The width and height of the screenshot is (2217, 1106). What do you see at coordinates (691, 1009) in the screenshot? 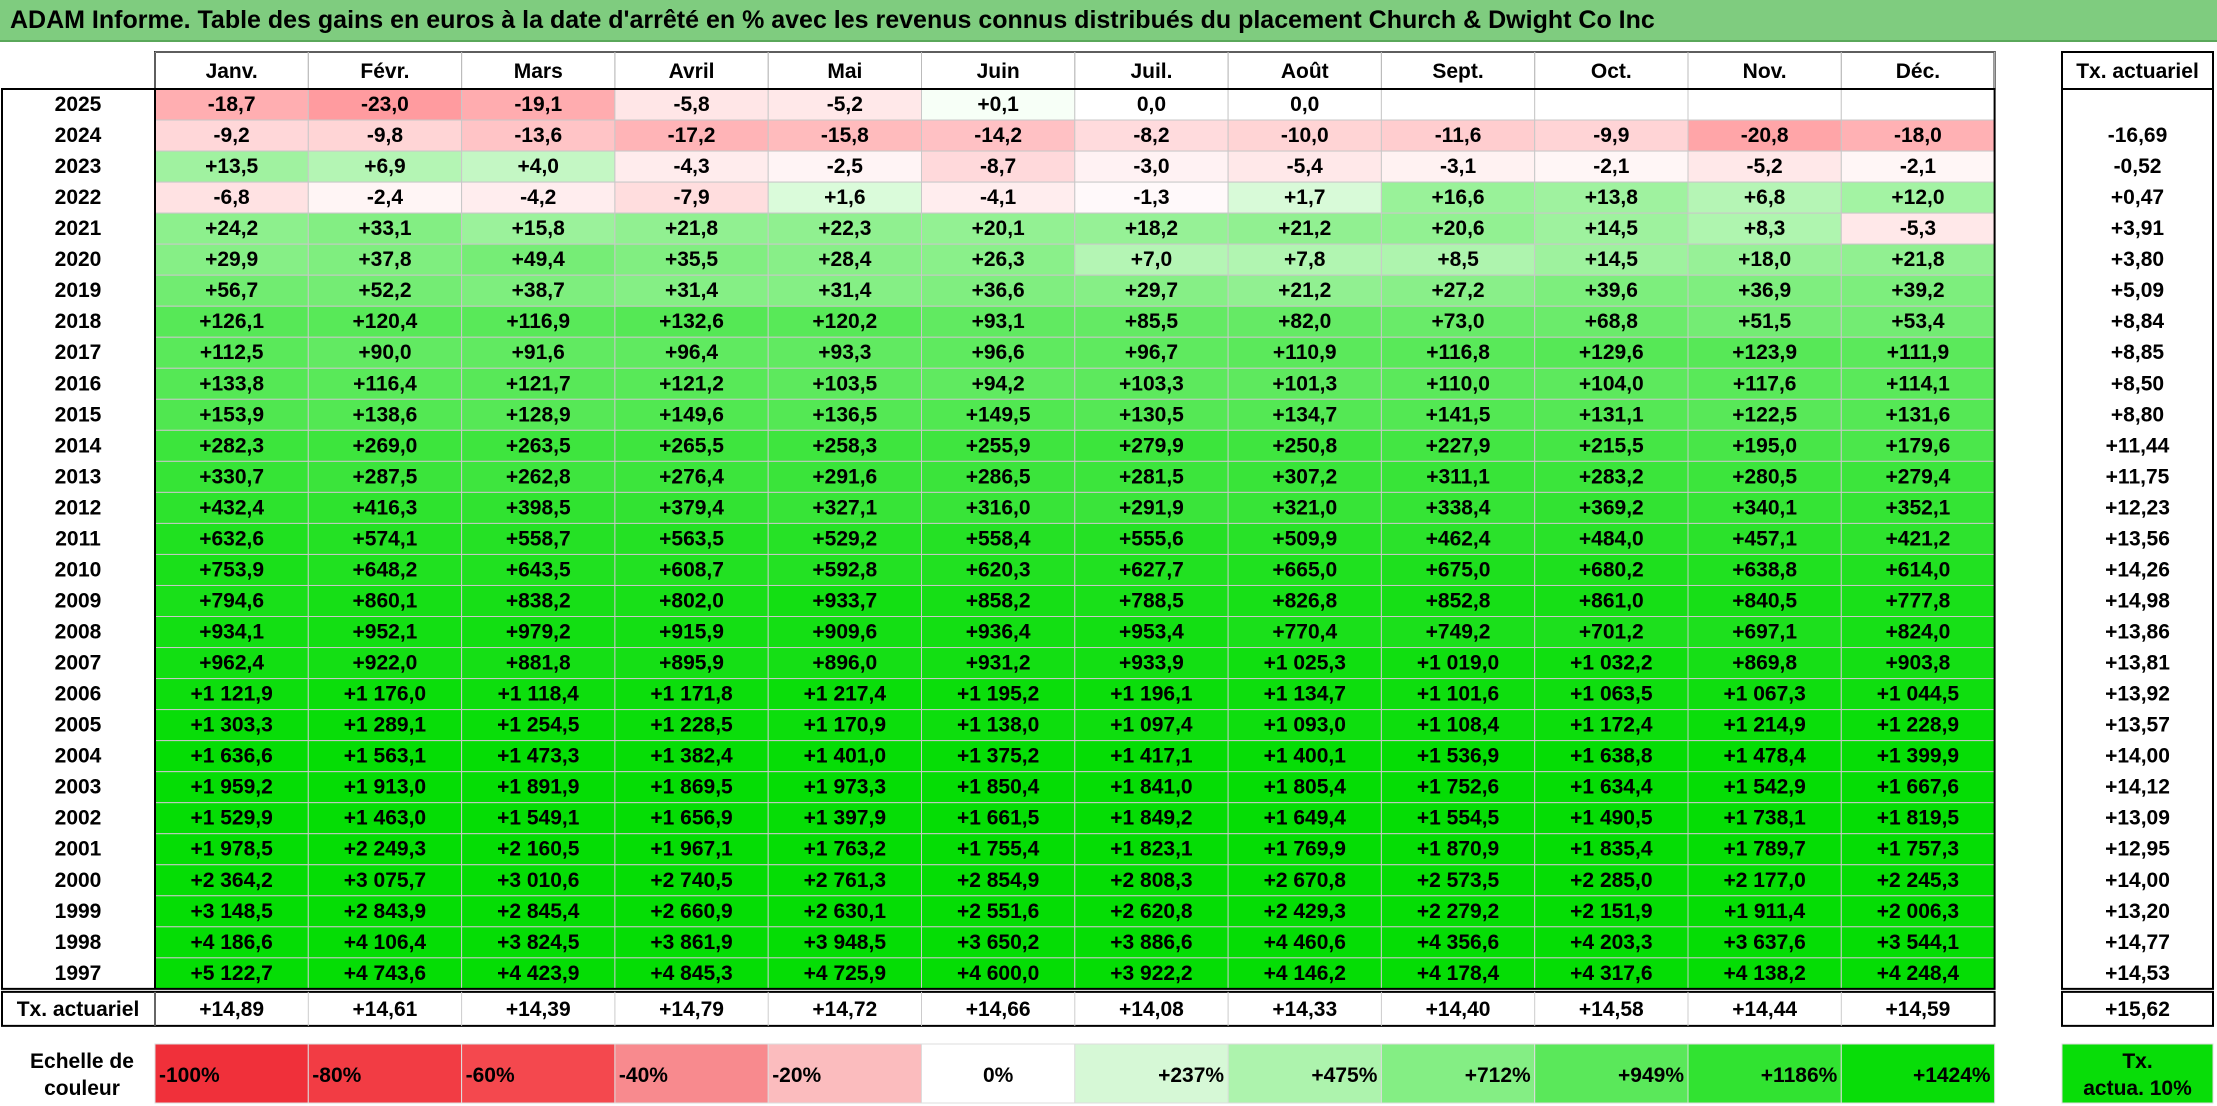
I see `footer-value: +14,79` at bounding box center [691, 1009].